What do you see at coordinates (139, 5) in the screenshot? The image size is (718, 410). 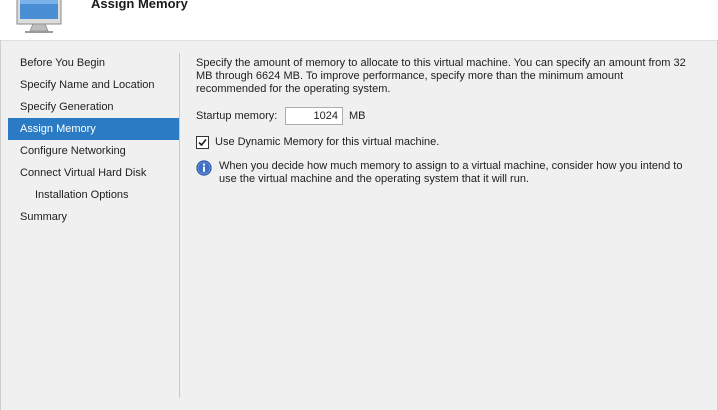 I see `page-title: Assign Memory` at bounding box center [139, 5].